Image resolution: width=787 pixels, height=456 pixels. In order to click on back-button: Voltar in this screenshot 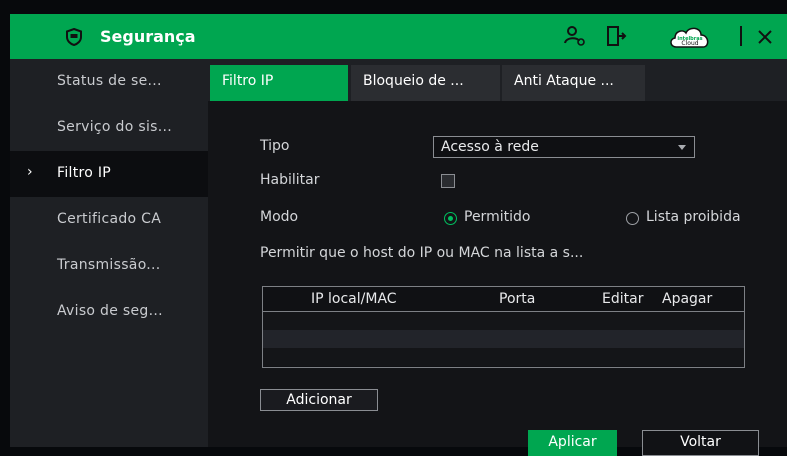, I will do `click(700, 443)`.